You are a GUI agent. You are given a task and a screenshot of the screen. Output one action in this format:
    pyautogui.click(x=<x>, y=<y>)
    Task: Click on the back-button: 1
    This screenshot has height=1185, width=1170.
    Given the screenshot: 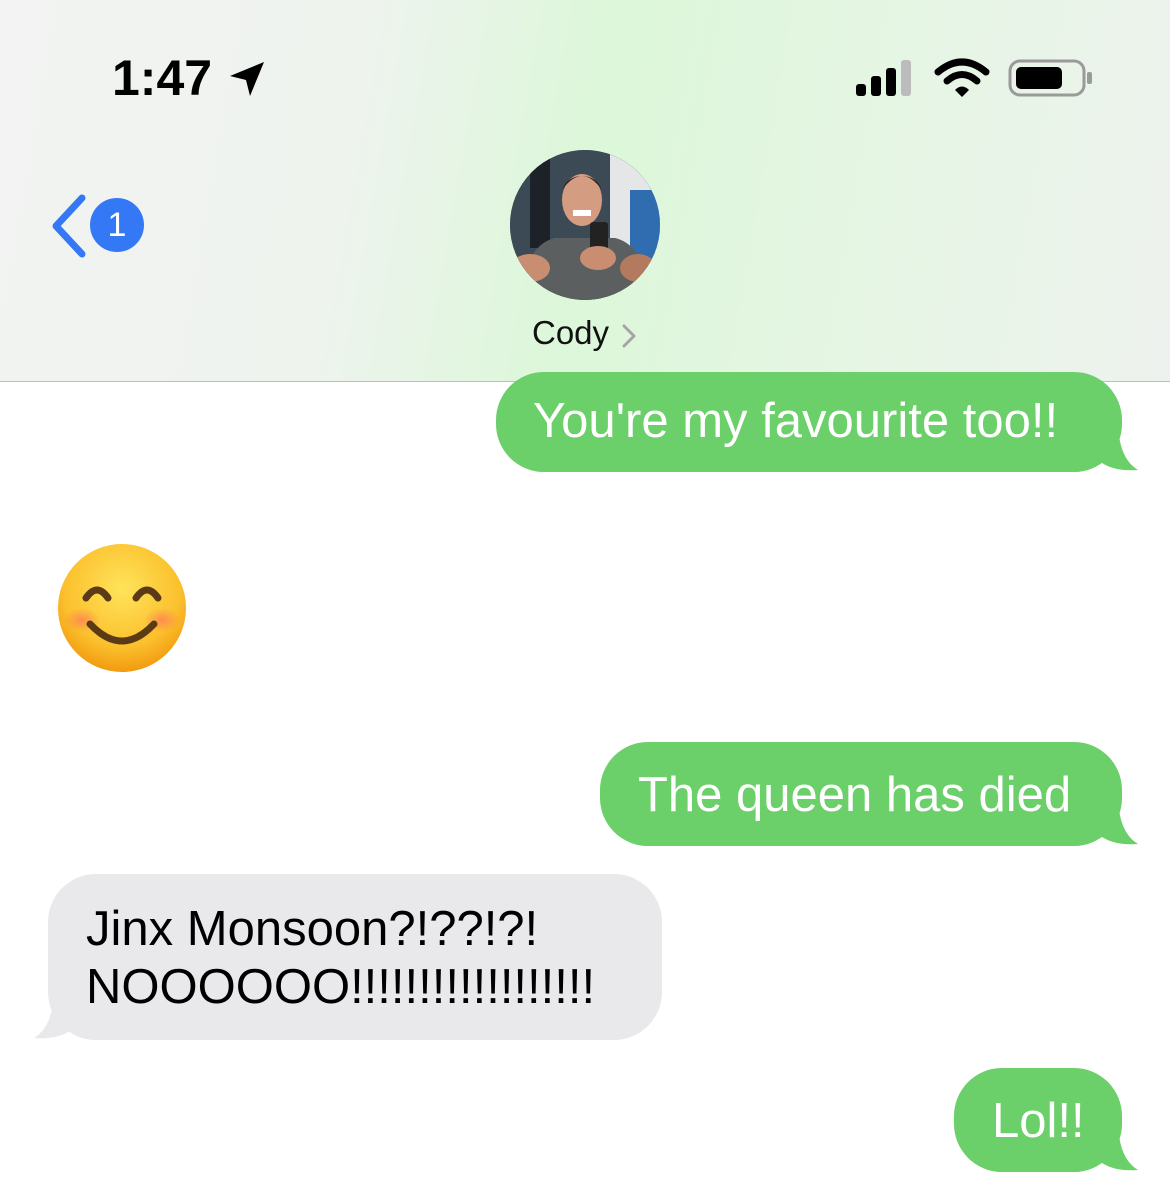 What is the action you would take?
    pyautogui.click(x=96, y=225)
    